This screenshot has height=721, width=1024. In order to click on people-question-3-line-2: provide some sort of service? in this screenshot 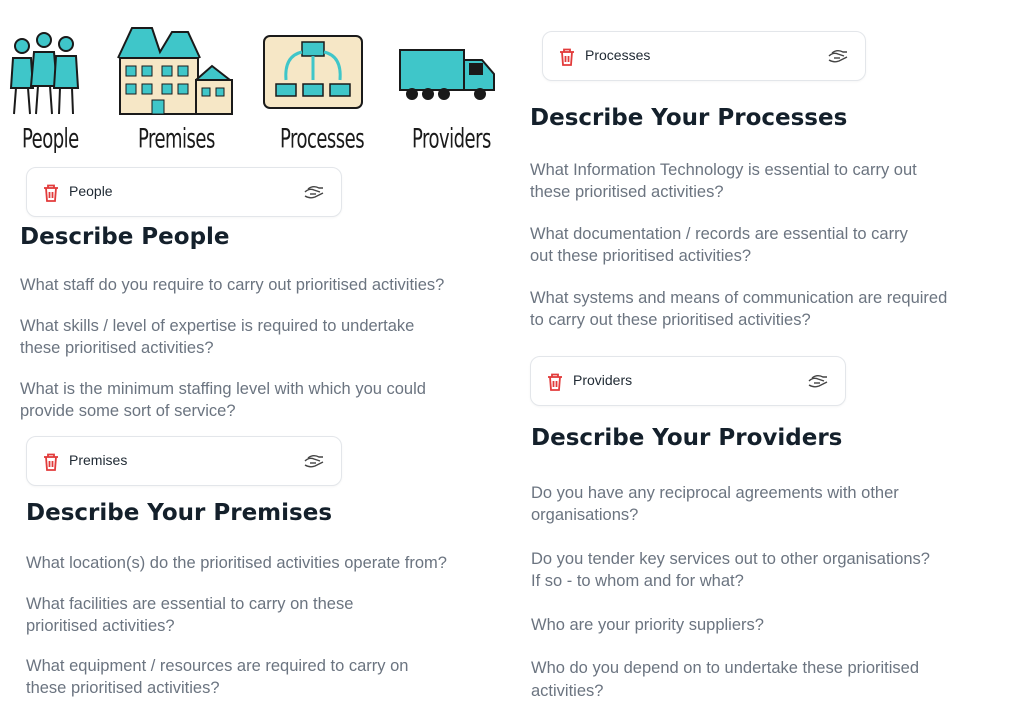, I will do `click(128, 411)`.